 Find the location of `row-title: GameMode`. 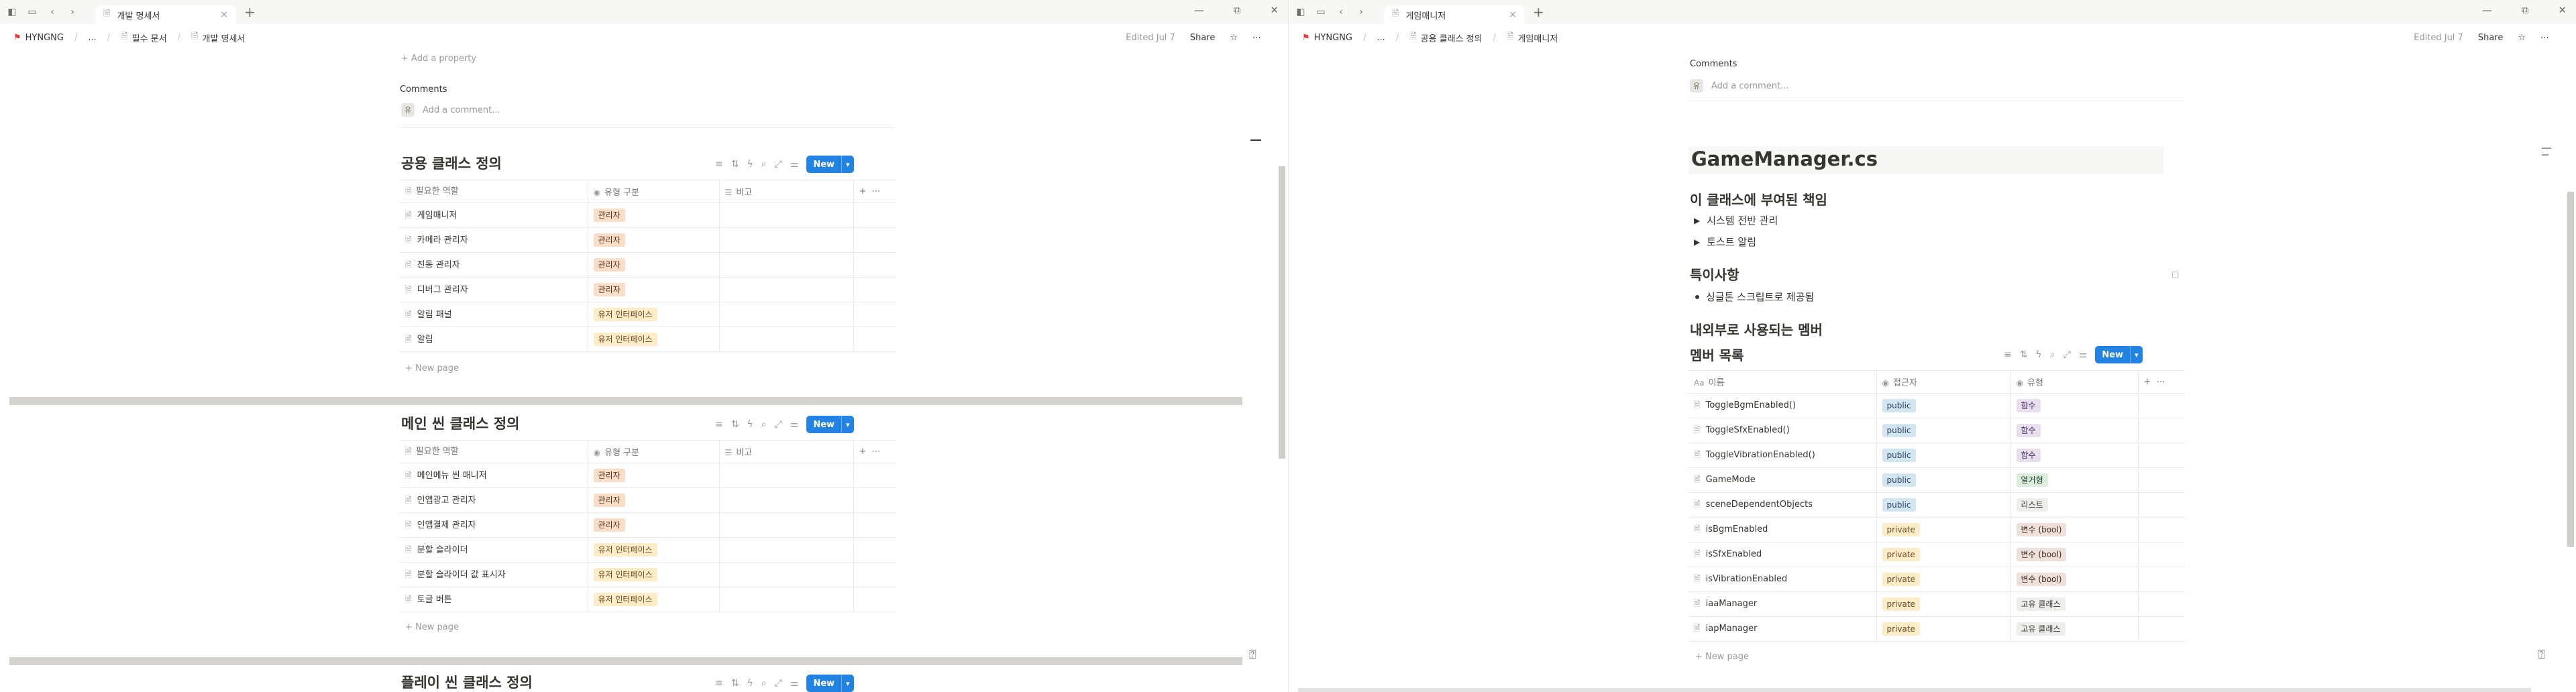

row-title: GameMode is located at coordinates (1731, 480).